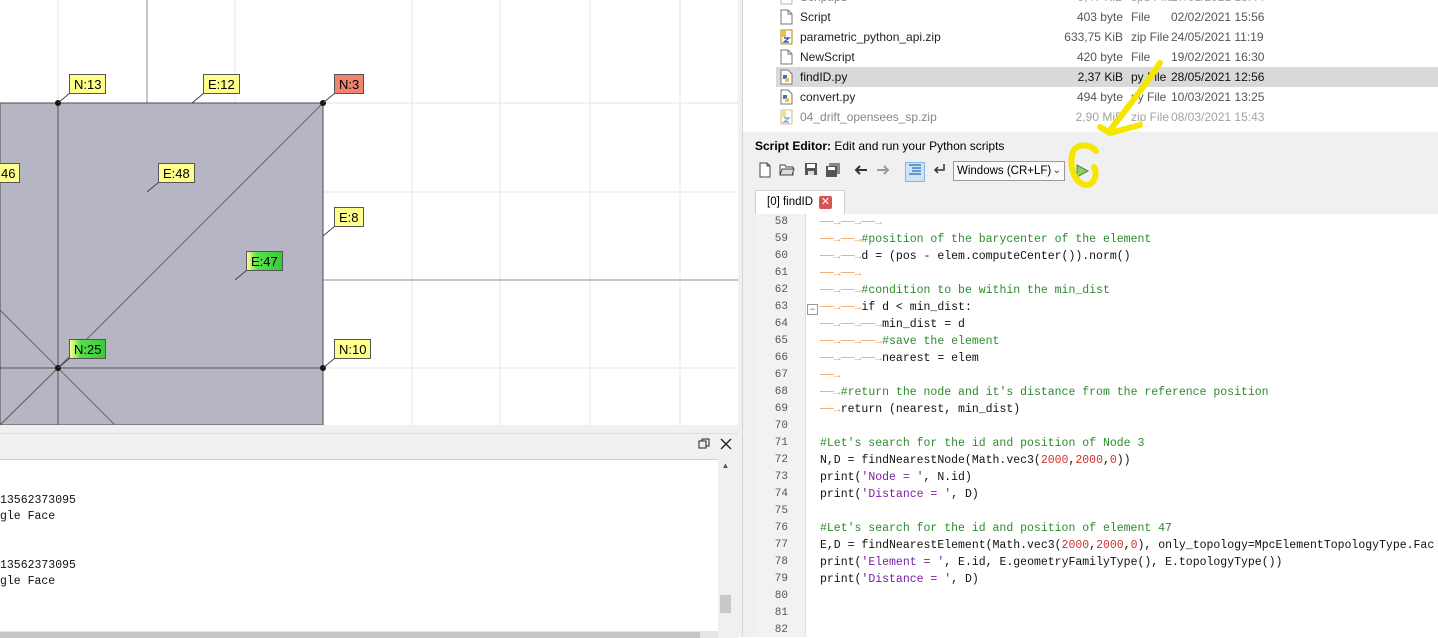  Describe the element at coordinates (823, 2) in the screenshot. I see `file-name: Script.pd` at that location.